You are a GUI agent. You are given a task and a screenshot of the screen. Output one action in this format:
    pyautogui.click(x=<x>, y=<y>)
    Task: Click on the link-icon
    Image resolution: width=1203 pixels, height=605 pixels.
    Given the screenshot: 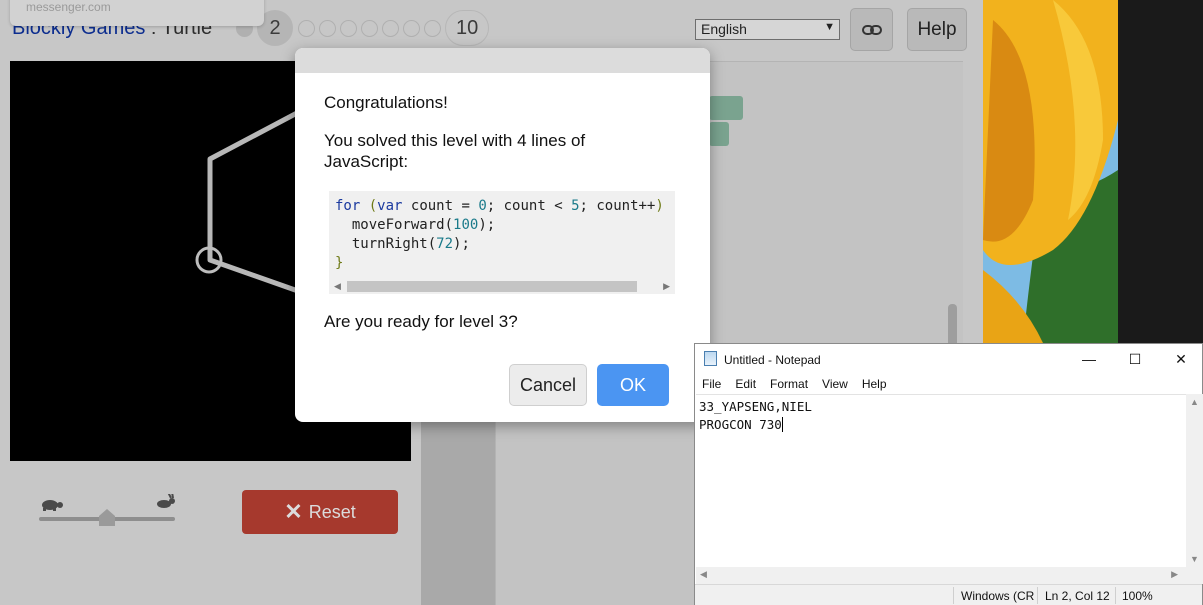 What is the action you would take?
    pyautogui.click(x=871, y=29)
    